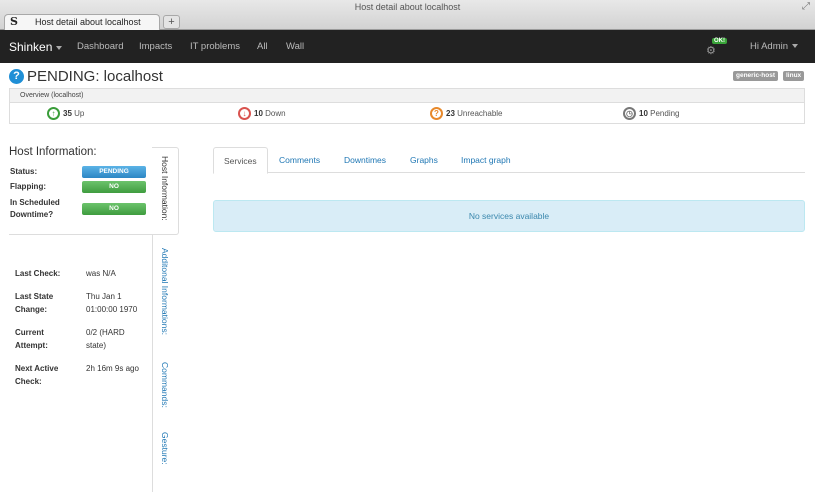 The image size is (815, 492). I want to click on overview-pending: ◷ 10 Pending, so click(651, 114).